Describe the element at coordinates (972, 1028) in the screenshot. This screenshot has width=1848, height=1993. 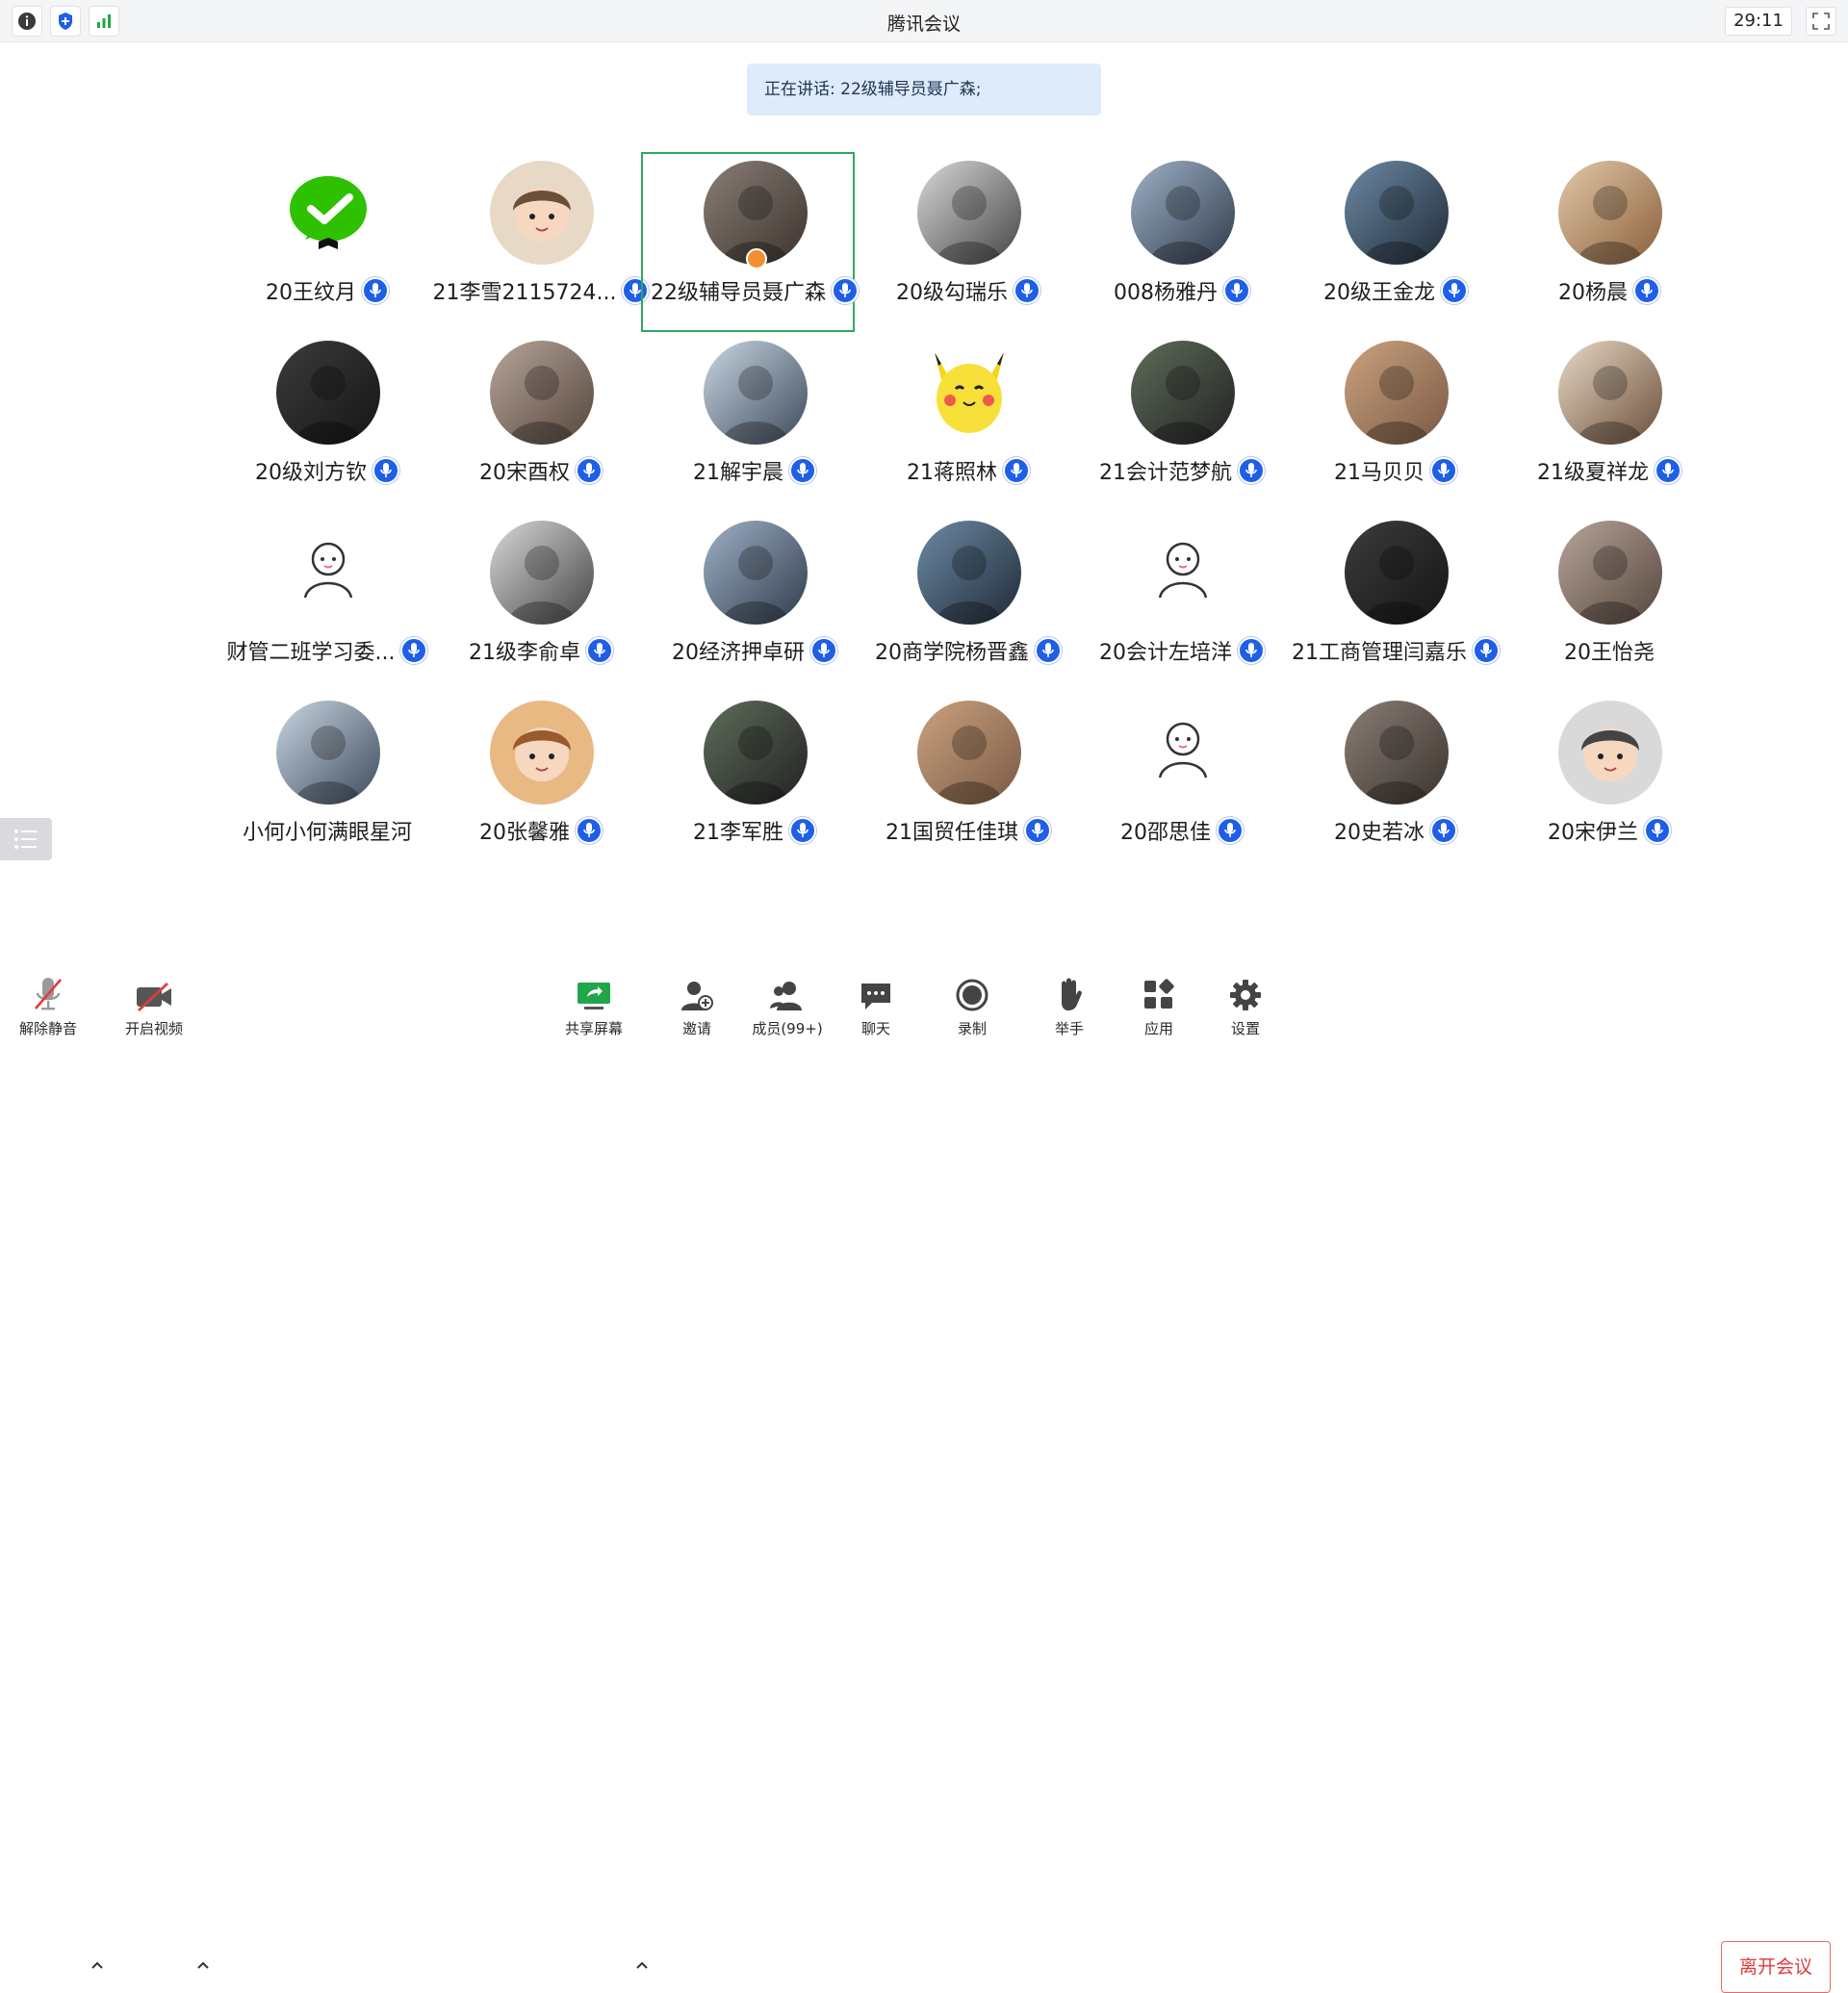
I see `record-label: 录制` at that location.